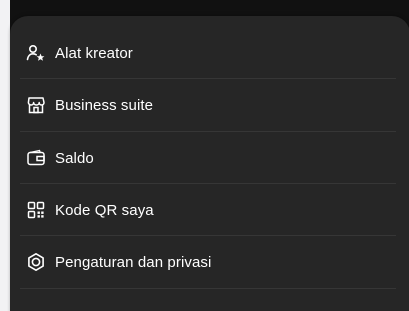 This screenshot has height=311, width=409. Describe the element at coordinates (133, 262) in the screenshot. I see `menu-item-label: Pengaturan dan privasi` at that location.